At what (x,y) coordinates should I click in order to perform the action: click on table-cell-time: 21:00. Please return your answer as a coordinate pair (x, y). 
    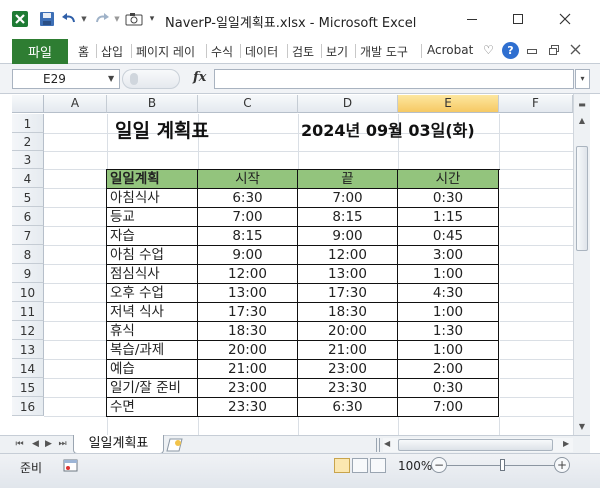
    Looking at the image, I should click on (248, 369).